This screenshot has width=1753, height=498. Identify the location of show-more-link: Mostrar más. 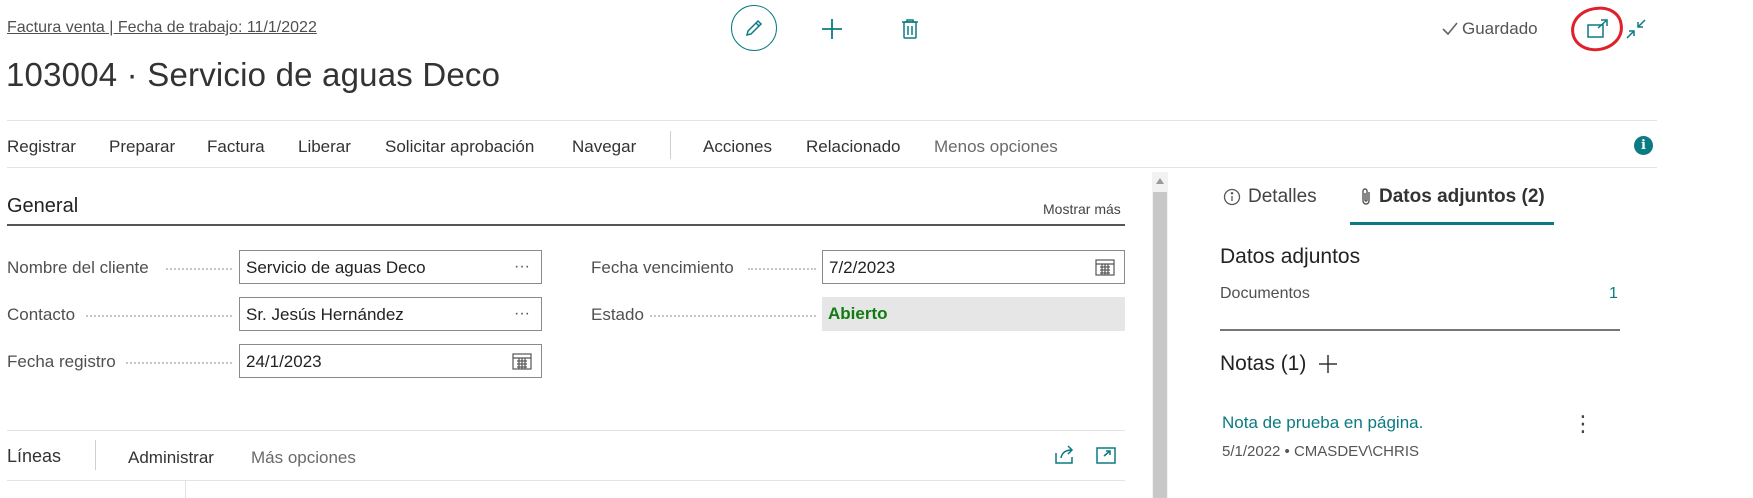
(1082, 209).